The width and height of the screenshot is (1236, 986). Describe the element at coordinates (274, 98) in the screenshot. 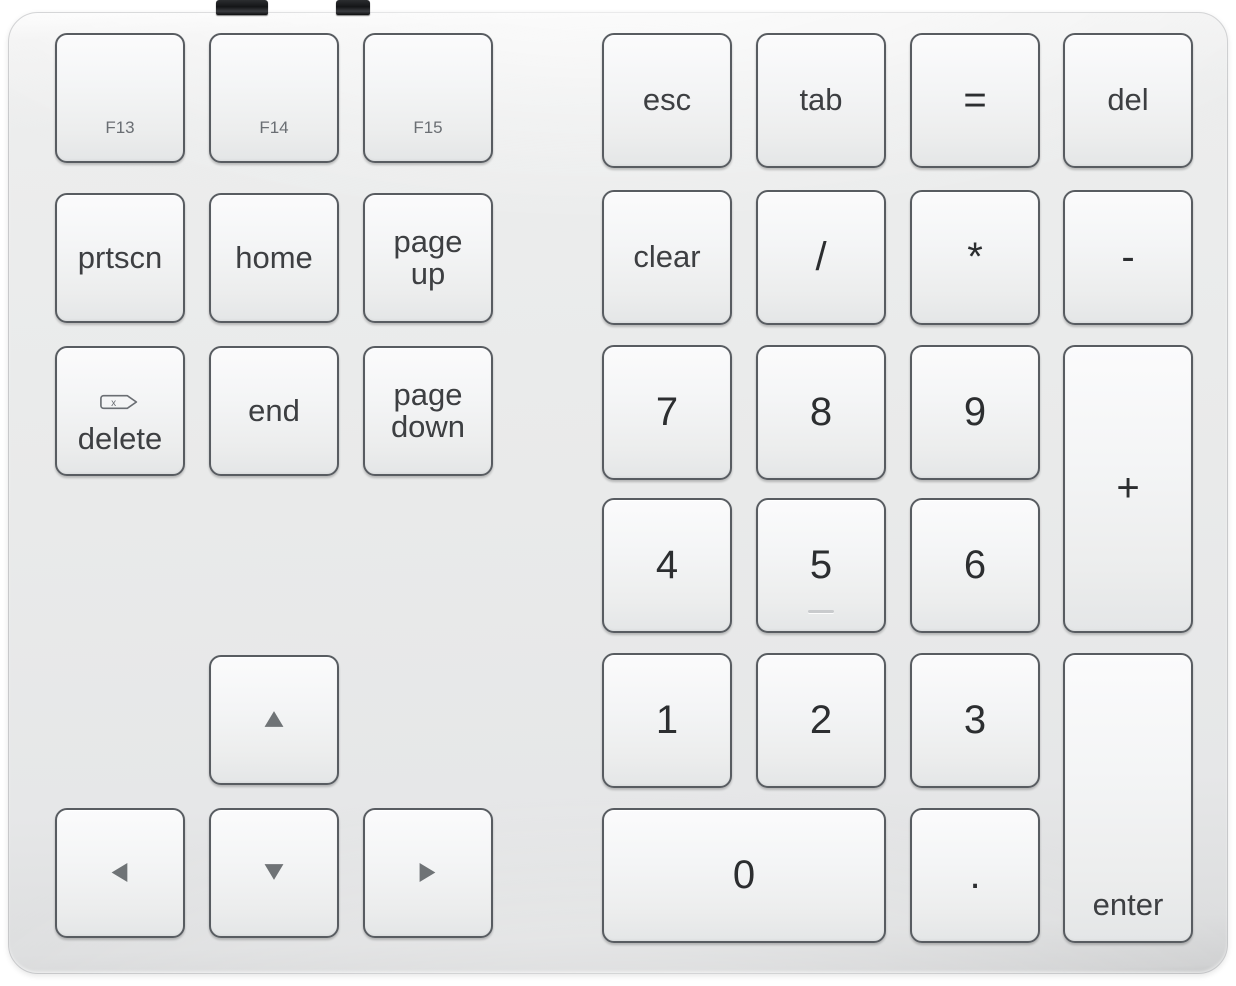

I see `key-f14: F14` at that location.